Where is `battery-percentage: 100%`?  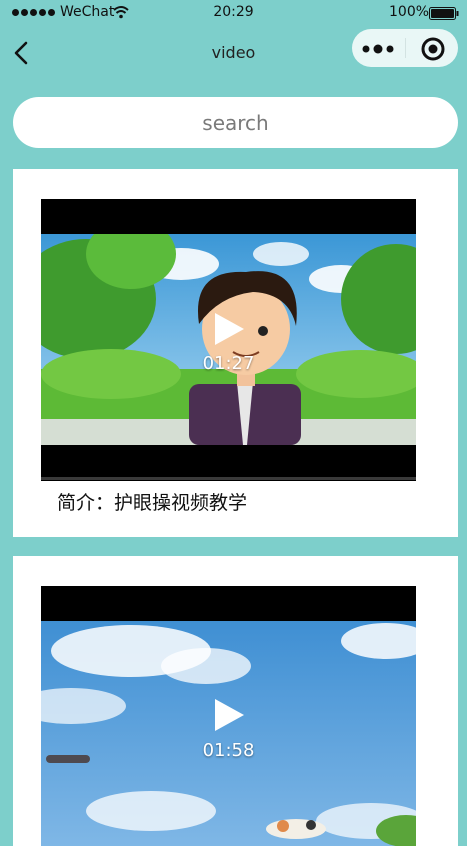 battery-percentage: 100% is located at coordinates (409, 12).